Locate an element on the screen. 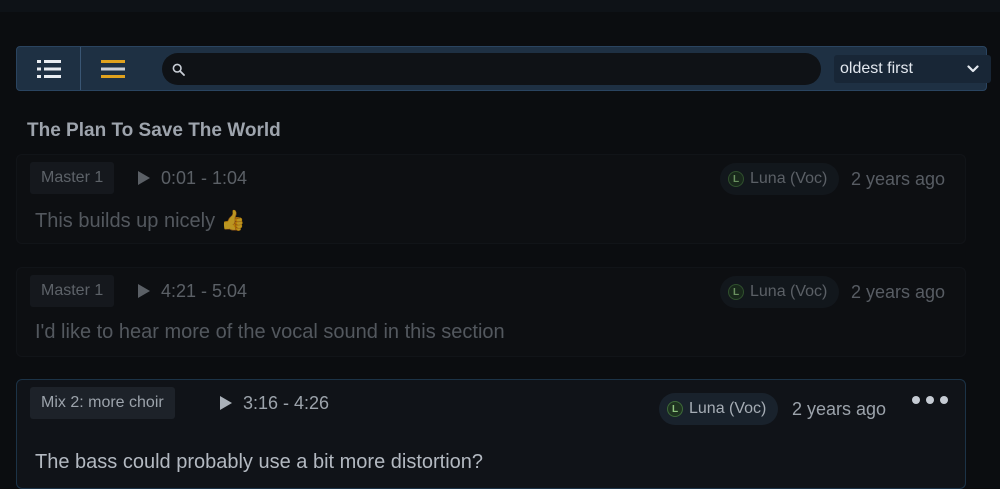 The image size is (1000, 489). time-range: 0:01 - 1:04 is located at coordinates (192, 178).